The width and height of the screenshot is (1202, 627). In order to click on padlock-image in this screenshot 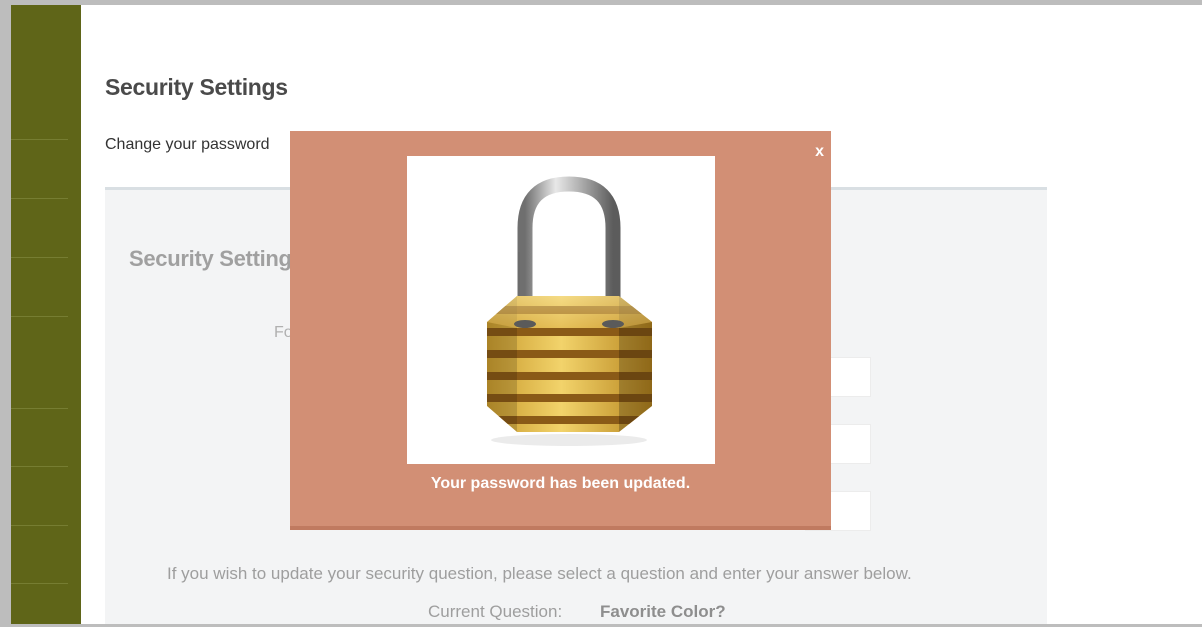, I will do `click(561, 310)`.